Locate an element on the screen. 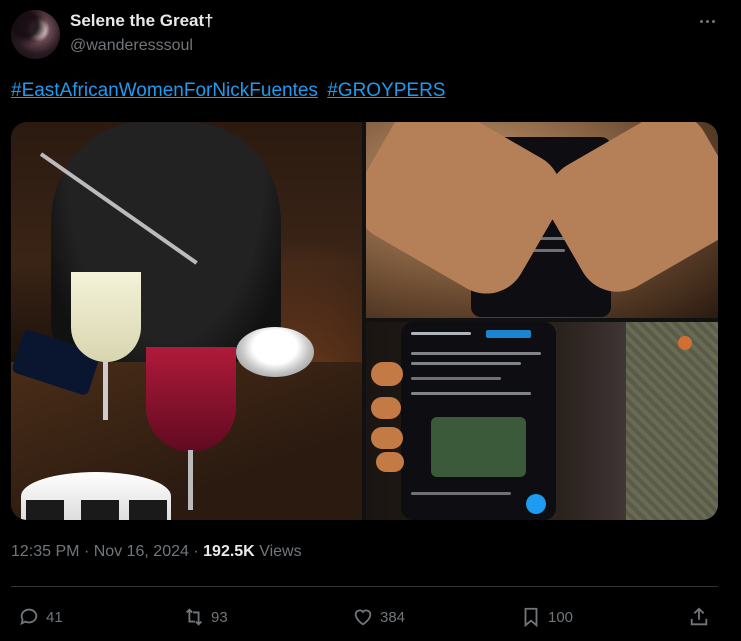  tweet-time: 12:35 PM is located at coordinates (45, 551).